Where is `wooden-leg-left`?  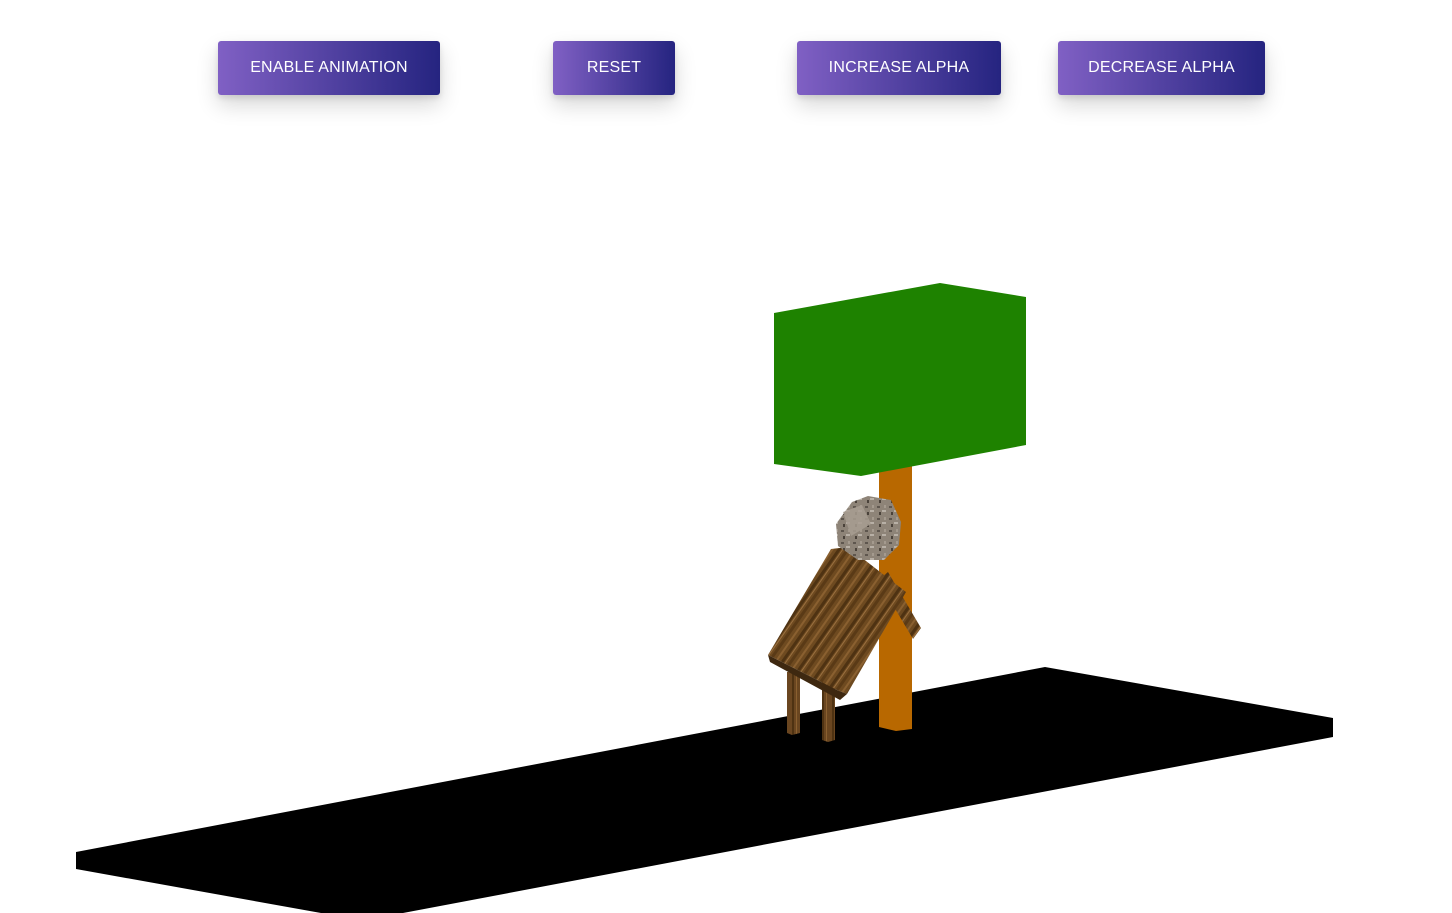 wooden-leg-left is located at coordinates (793, 703).